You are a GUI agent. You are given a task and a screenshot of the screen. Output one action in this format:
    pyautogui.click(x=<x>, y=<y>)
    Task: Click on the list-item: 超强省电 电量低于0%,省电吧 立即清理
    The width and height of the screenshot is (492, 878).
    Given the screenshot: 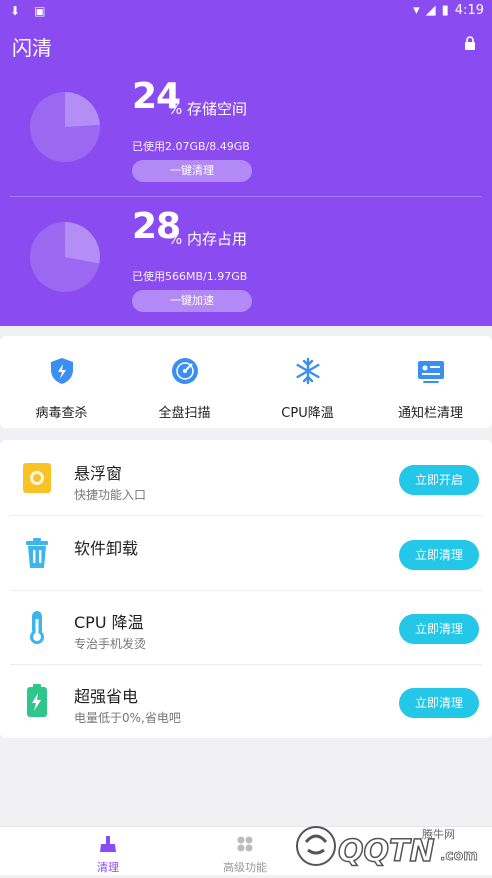 What is the action you would take?
    pyautogui.click(x=246, y=702)
    